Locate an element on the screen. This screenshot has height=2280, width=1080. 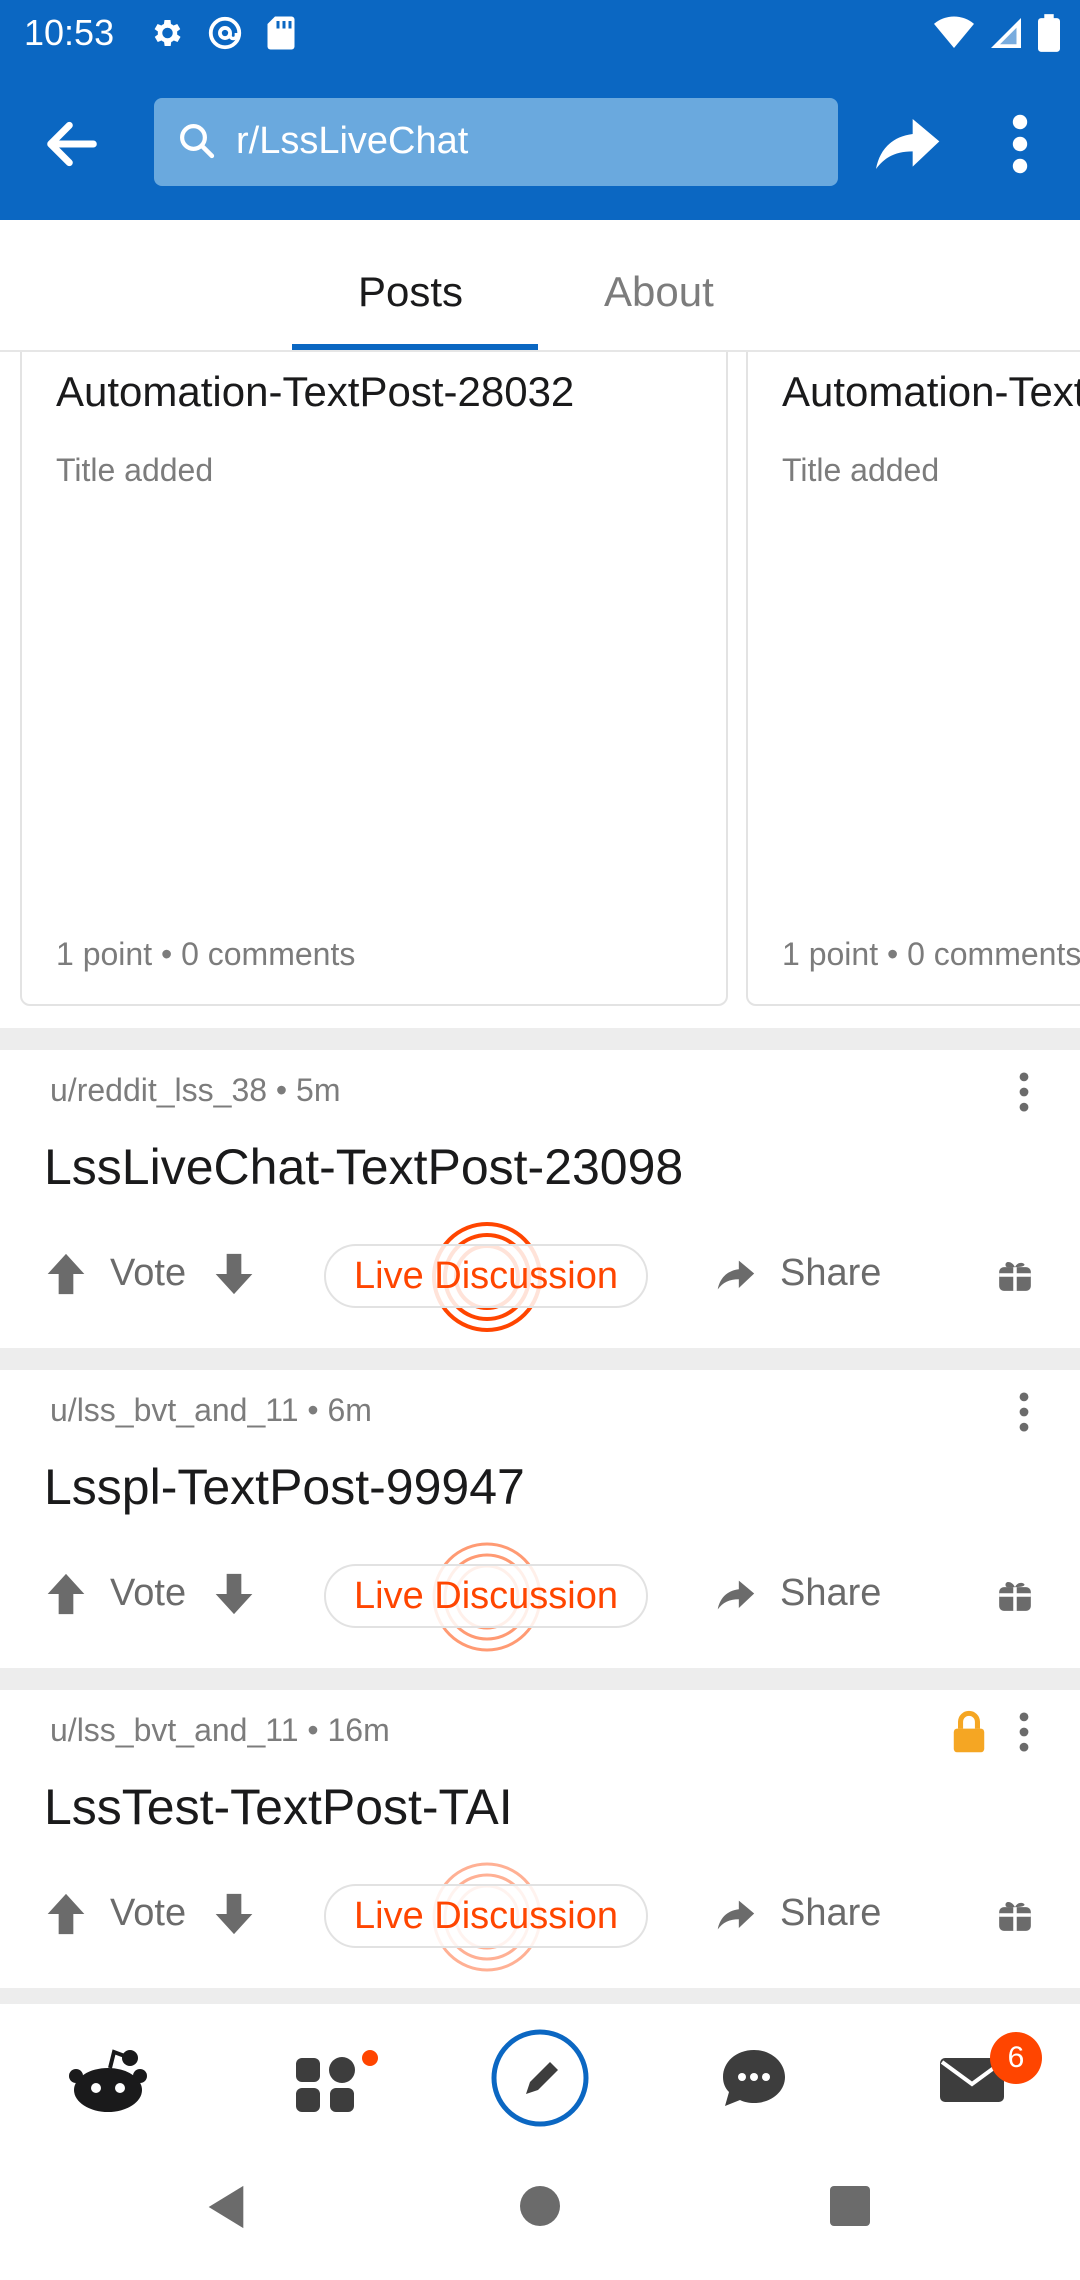
communities-icon is located at coordinates (326, 2078).